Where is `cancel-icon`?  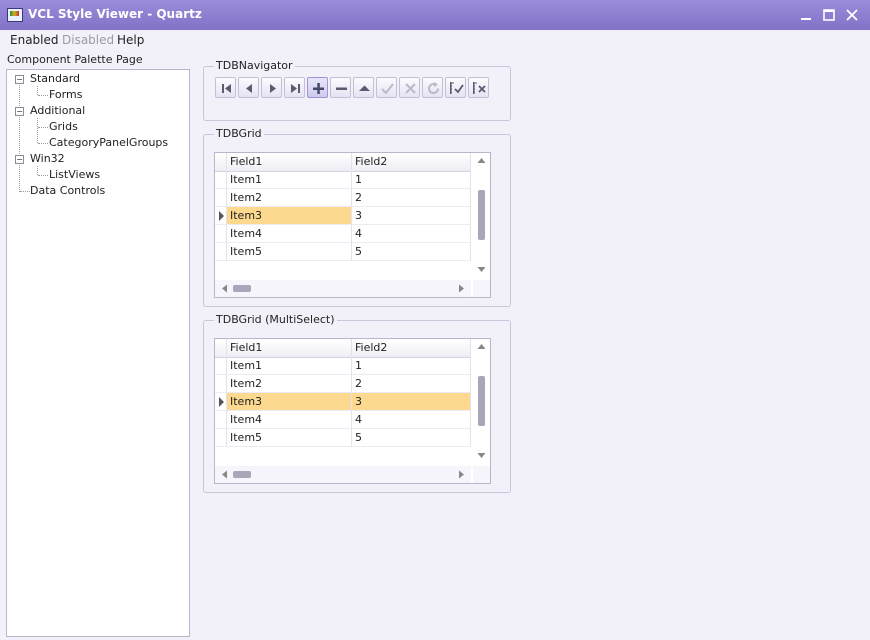
cancel-icon is located at coordinates (410, 88).